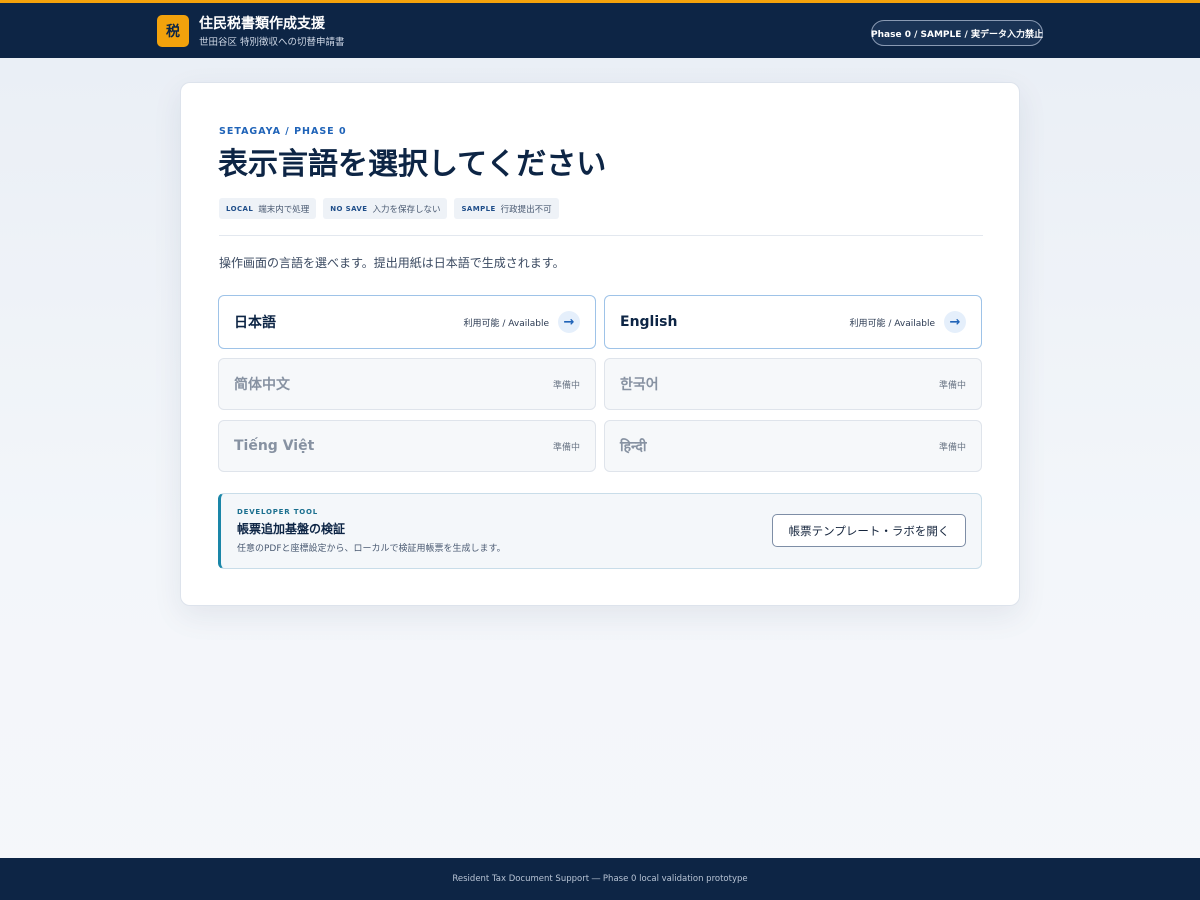 This screenshot has height=900, width=1200. What do you see at coordinates (240, 208) in the screenshot?
I see `tag-code: LOCAL` at bounding box center [240, 208].